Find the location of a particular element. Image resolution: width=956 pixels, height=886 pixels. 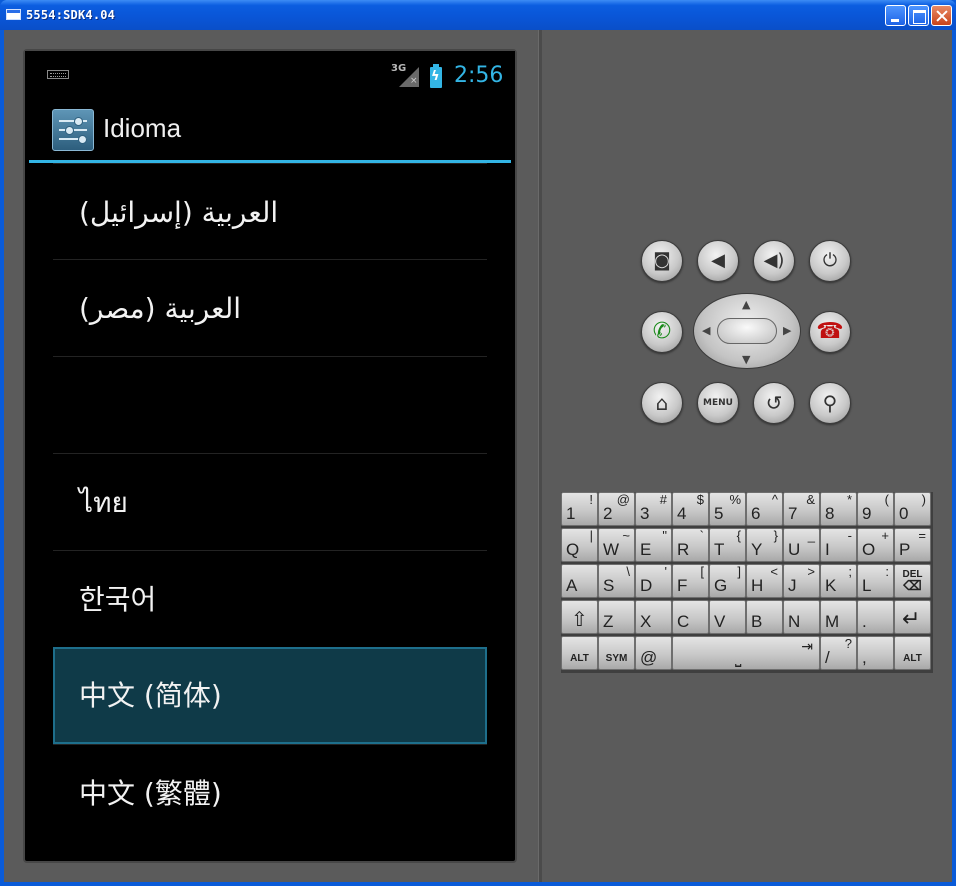

battery-charging-icon is located at coordinates (436, 76).